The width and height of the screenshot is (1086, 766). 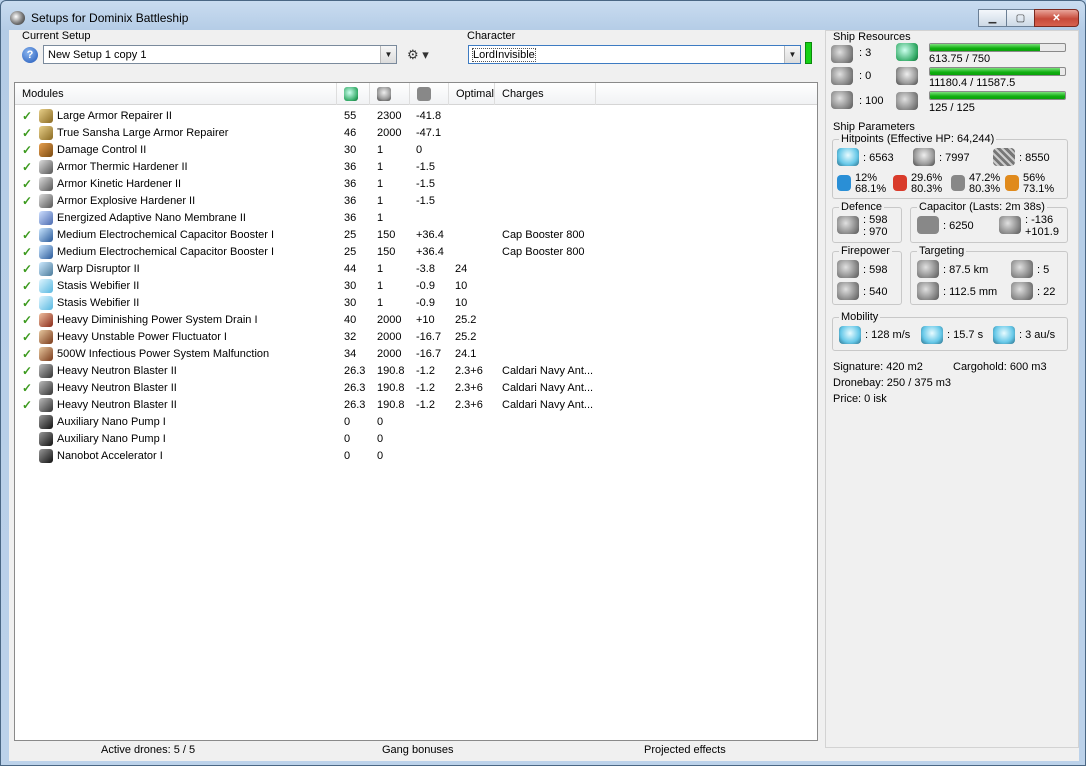 I want to click on module-cpu: 34, so click(x=350, y=354).